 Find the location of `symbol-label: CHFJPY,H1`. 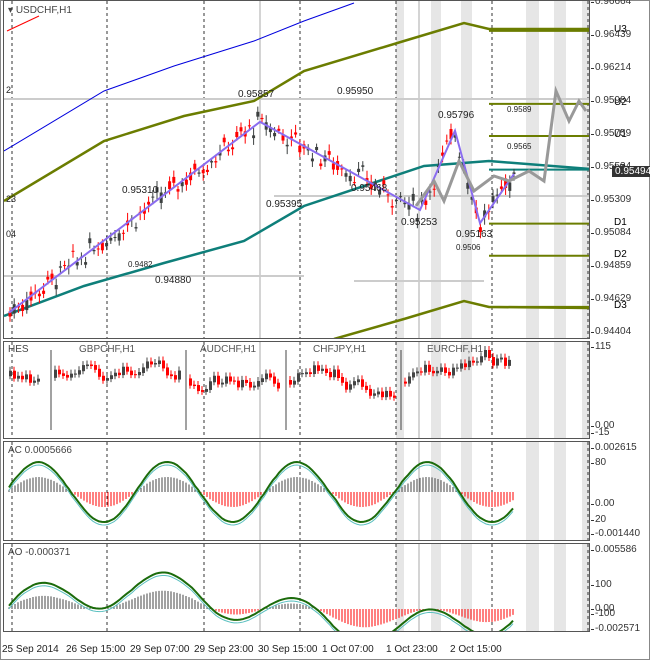

symbol-label: CHFJPY,H1 is located at coordinates (340, 349).